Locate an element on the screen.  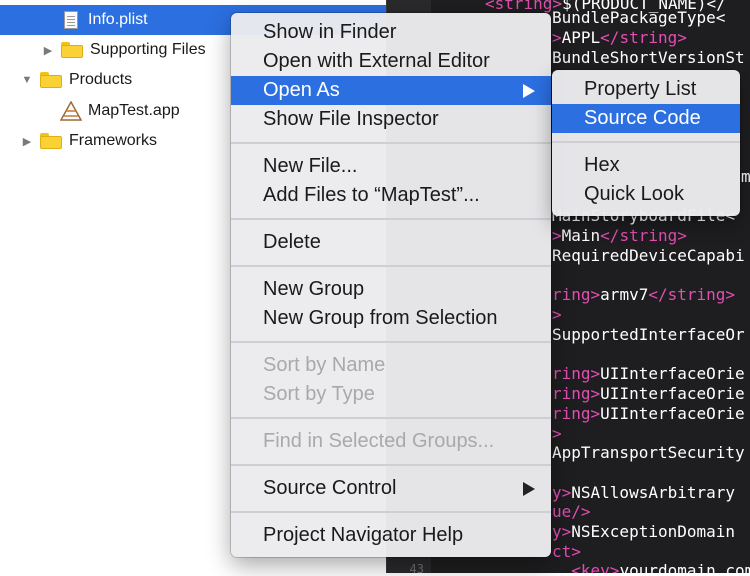
code-line: me is located at coordinates (745, 176).